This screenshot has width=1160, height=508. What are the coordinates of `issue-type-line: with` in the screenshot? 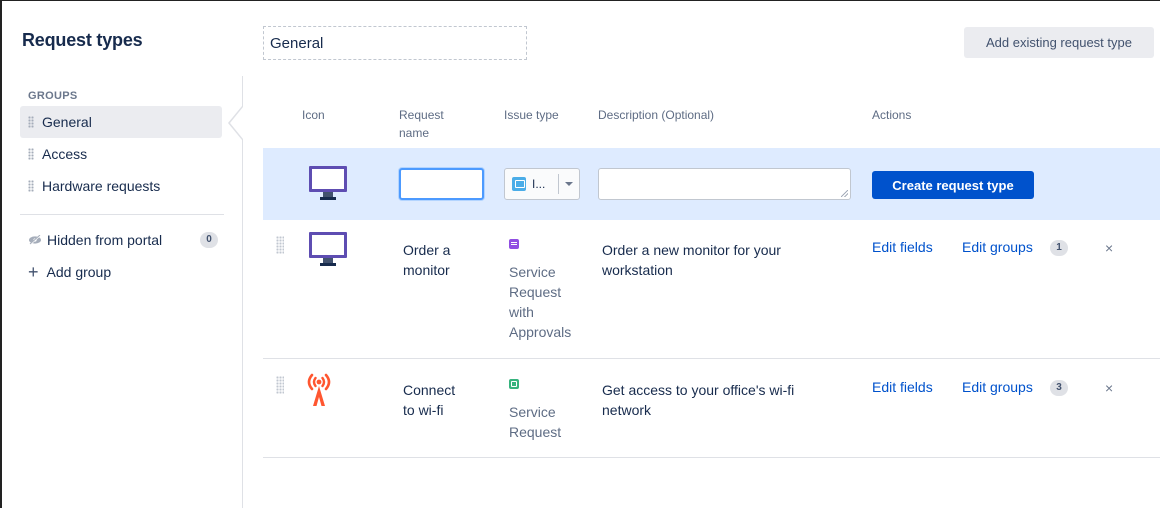 It's located at (521, 312).